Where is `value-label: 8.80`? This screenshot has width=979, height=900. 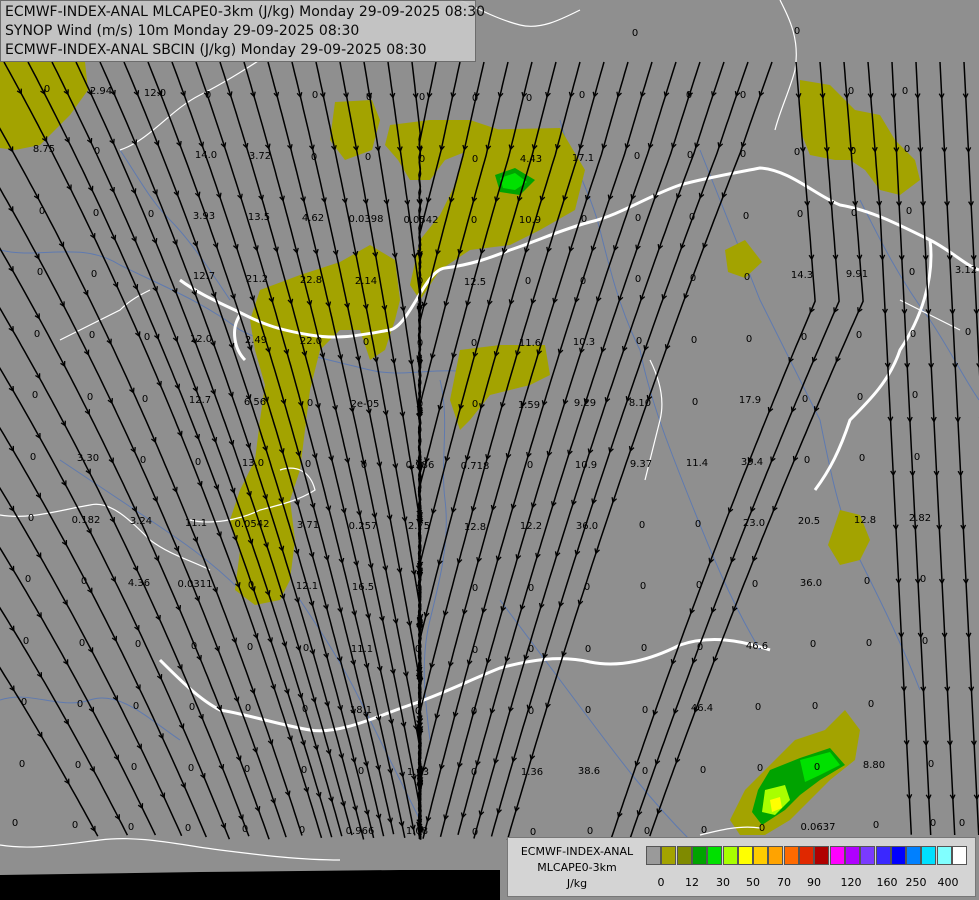
value-label: 8.80 is located at coordinates (874, 765).